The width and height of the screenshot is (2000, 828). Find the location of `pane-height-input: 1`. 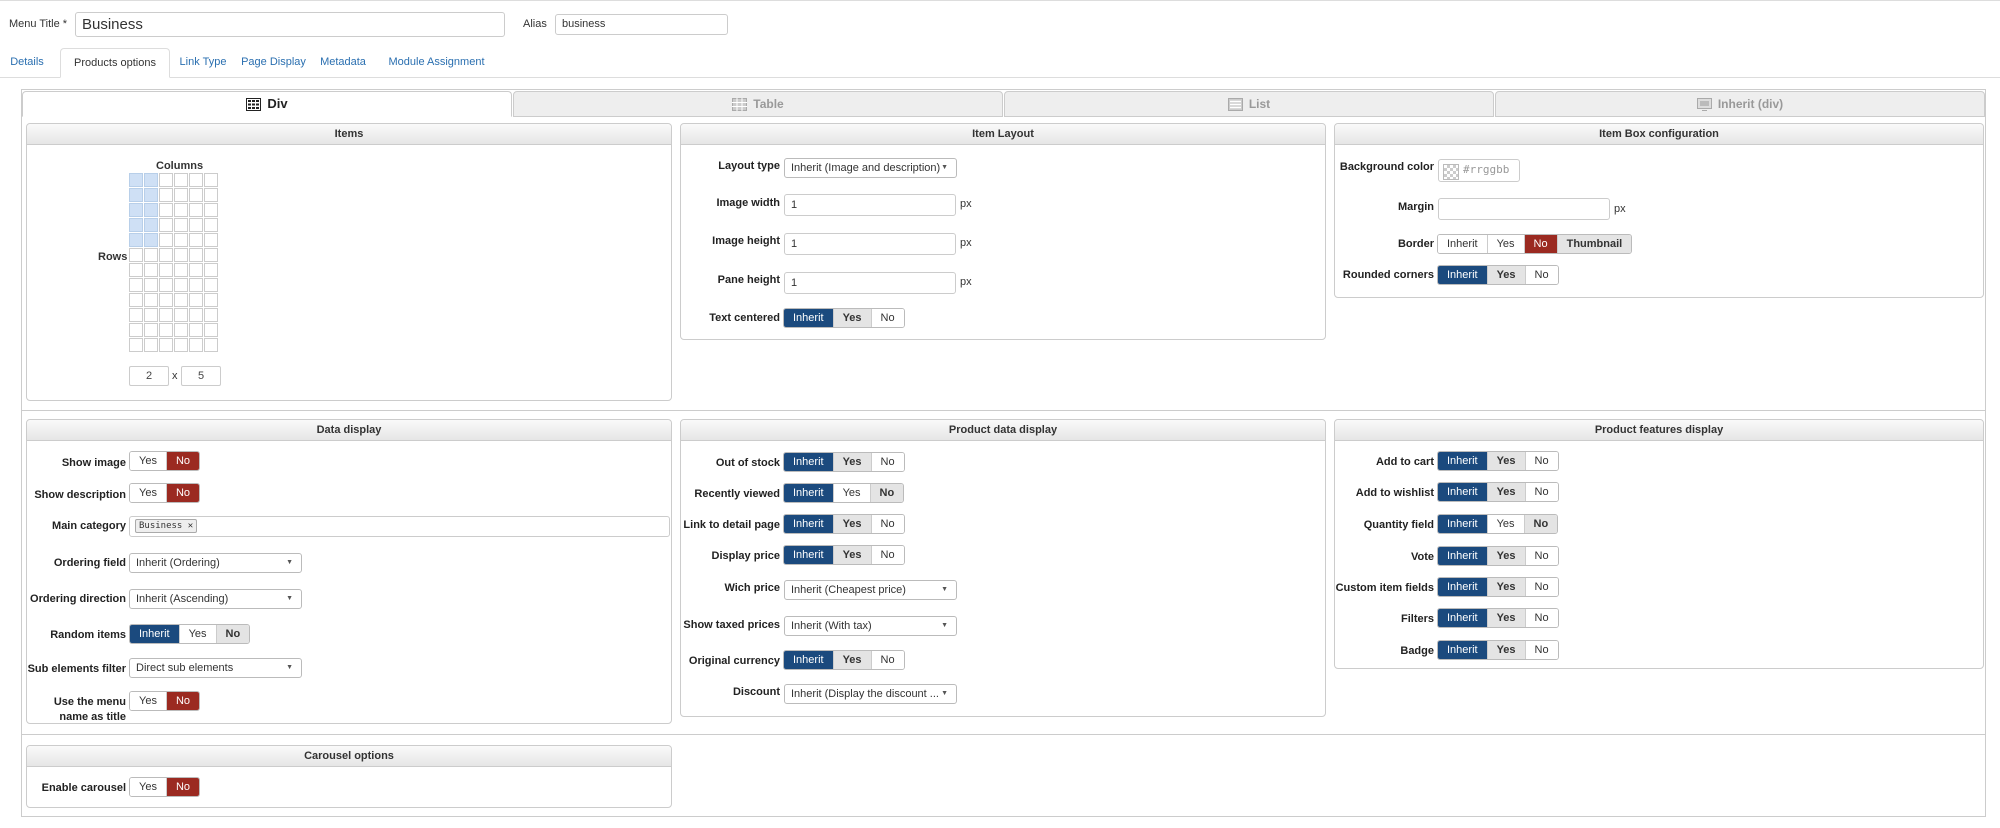

pane-height-input: 1 is located at coordinates (870, 283).